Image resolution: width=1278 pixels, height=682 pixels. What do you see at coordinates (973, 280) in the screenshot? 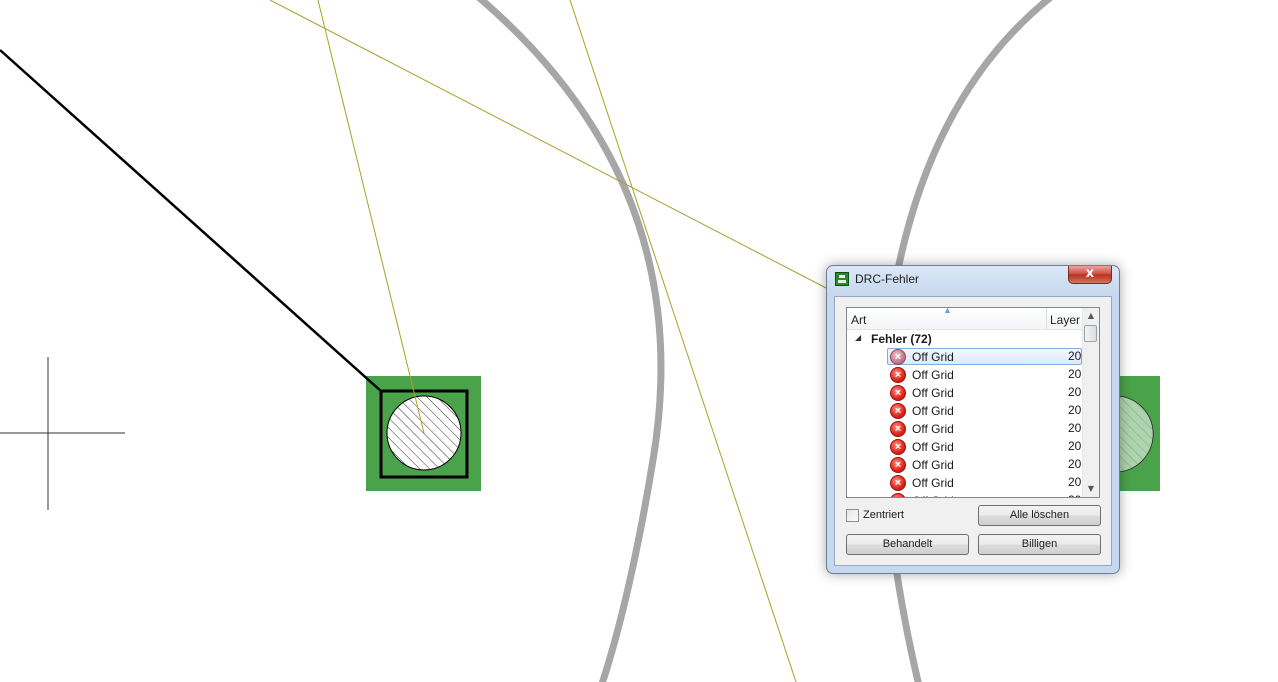
I see `dialog-titlebar: DRC-Fehler x` at bounding box center [973, 280].